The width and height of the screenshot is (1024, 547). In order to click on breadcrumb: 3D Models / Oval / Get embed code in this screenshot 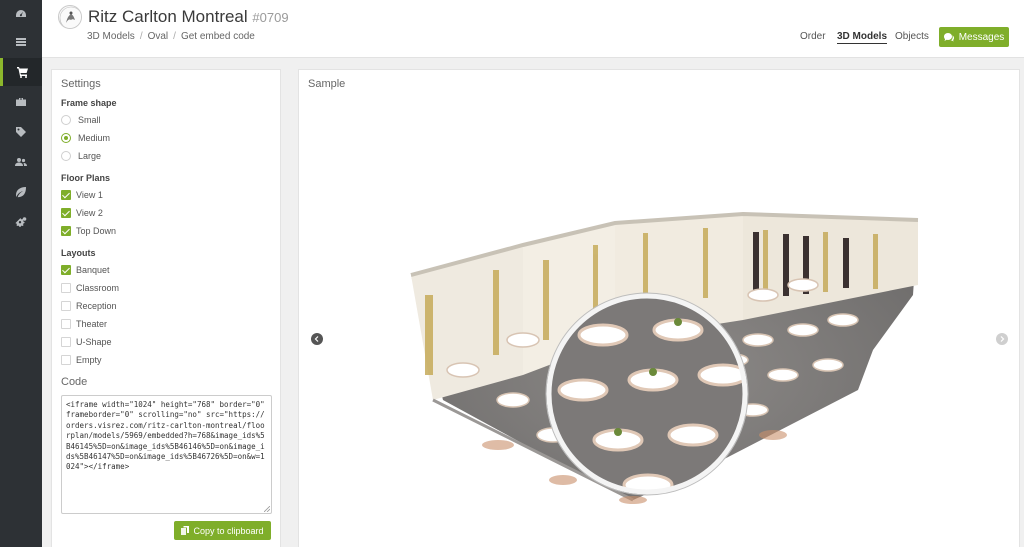, I will do `click(171, 36)`.